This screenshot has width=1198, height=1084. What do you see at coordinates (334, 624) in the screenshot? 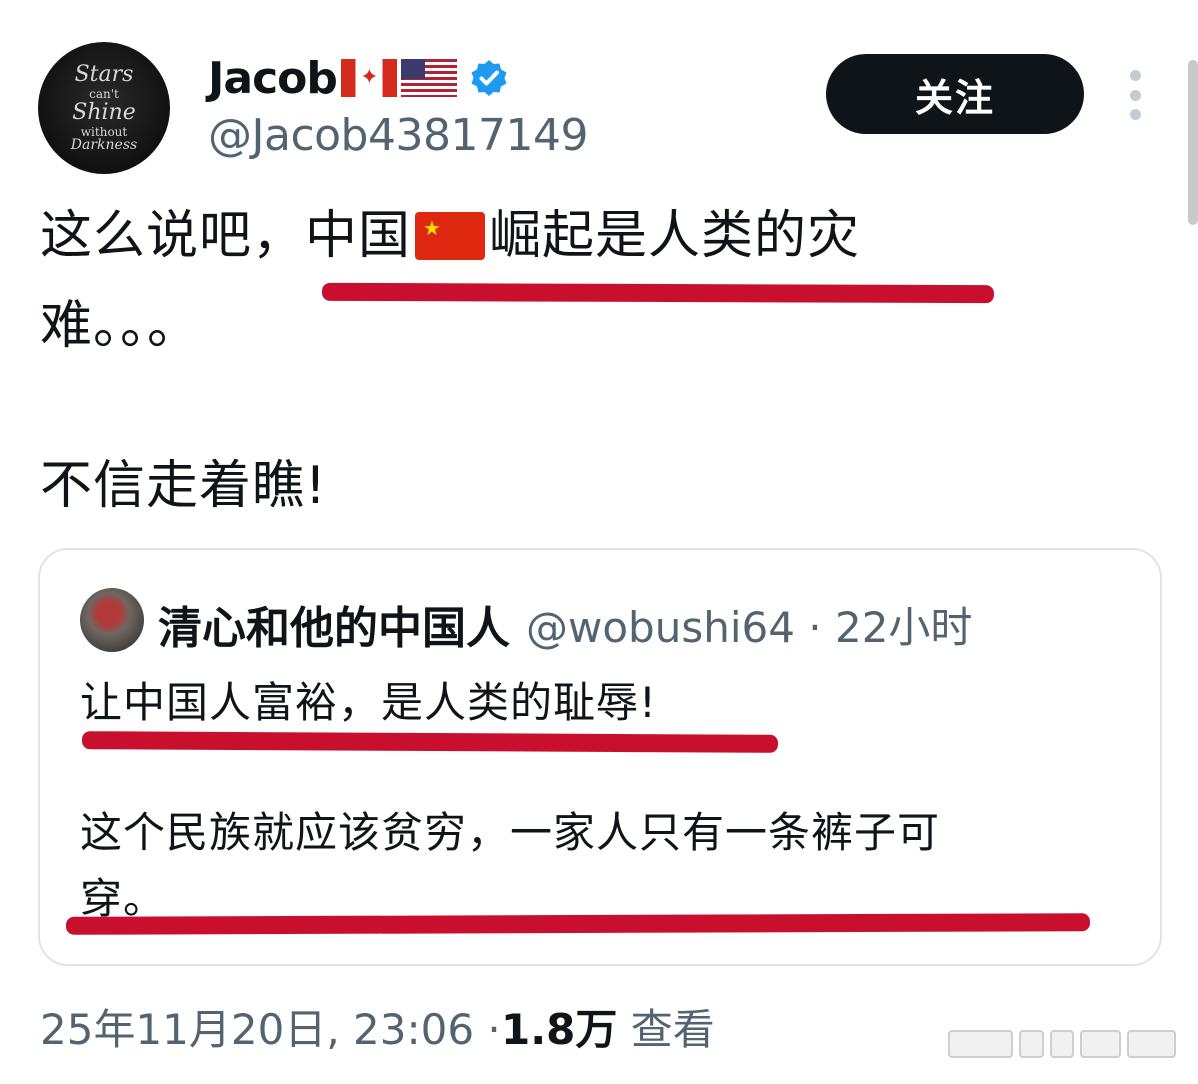
I see `quoted-author-name: 清心和他的中国人` at bounding box center [334, 624].